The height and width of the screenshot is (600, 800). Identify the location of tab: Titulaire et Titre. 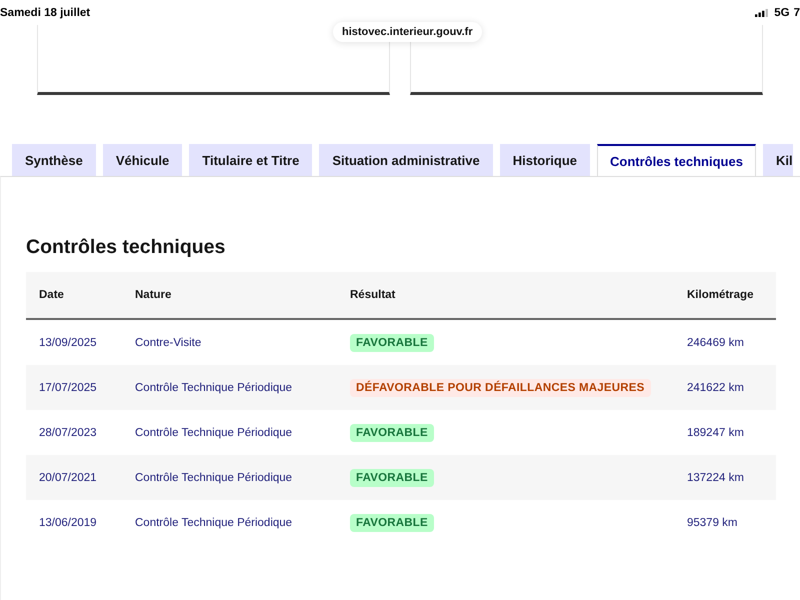
(250, 160).